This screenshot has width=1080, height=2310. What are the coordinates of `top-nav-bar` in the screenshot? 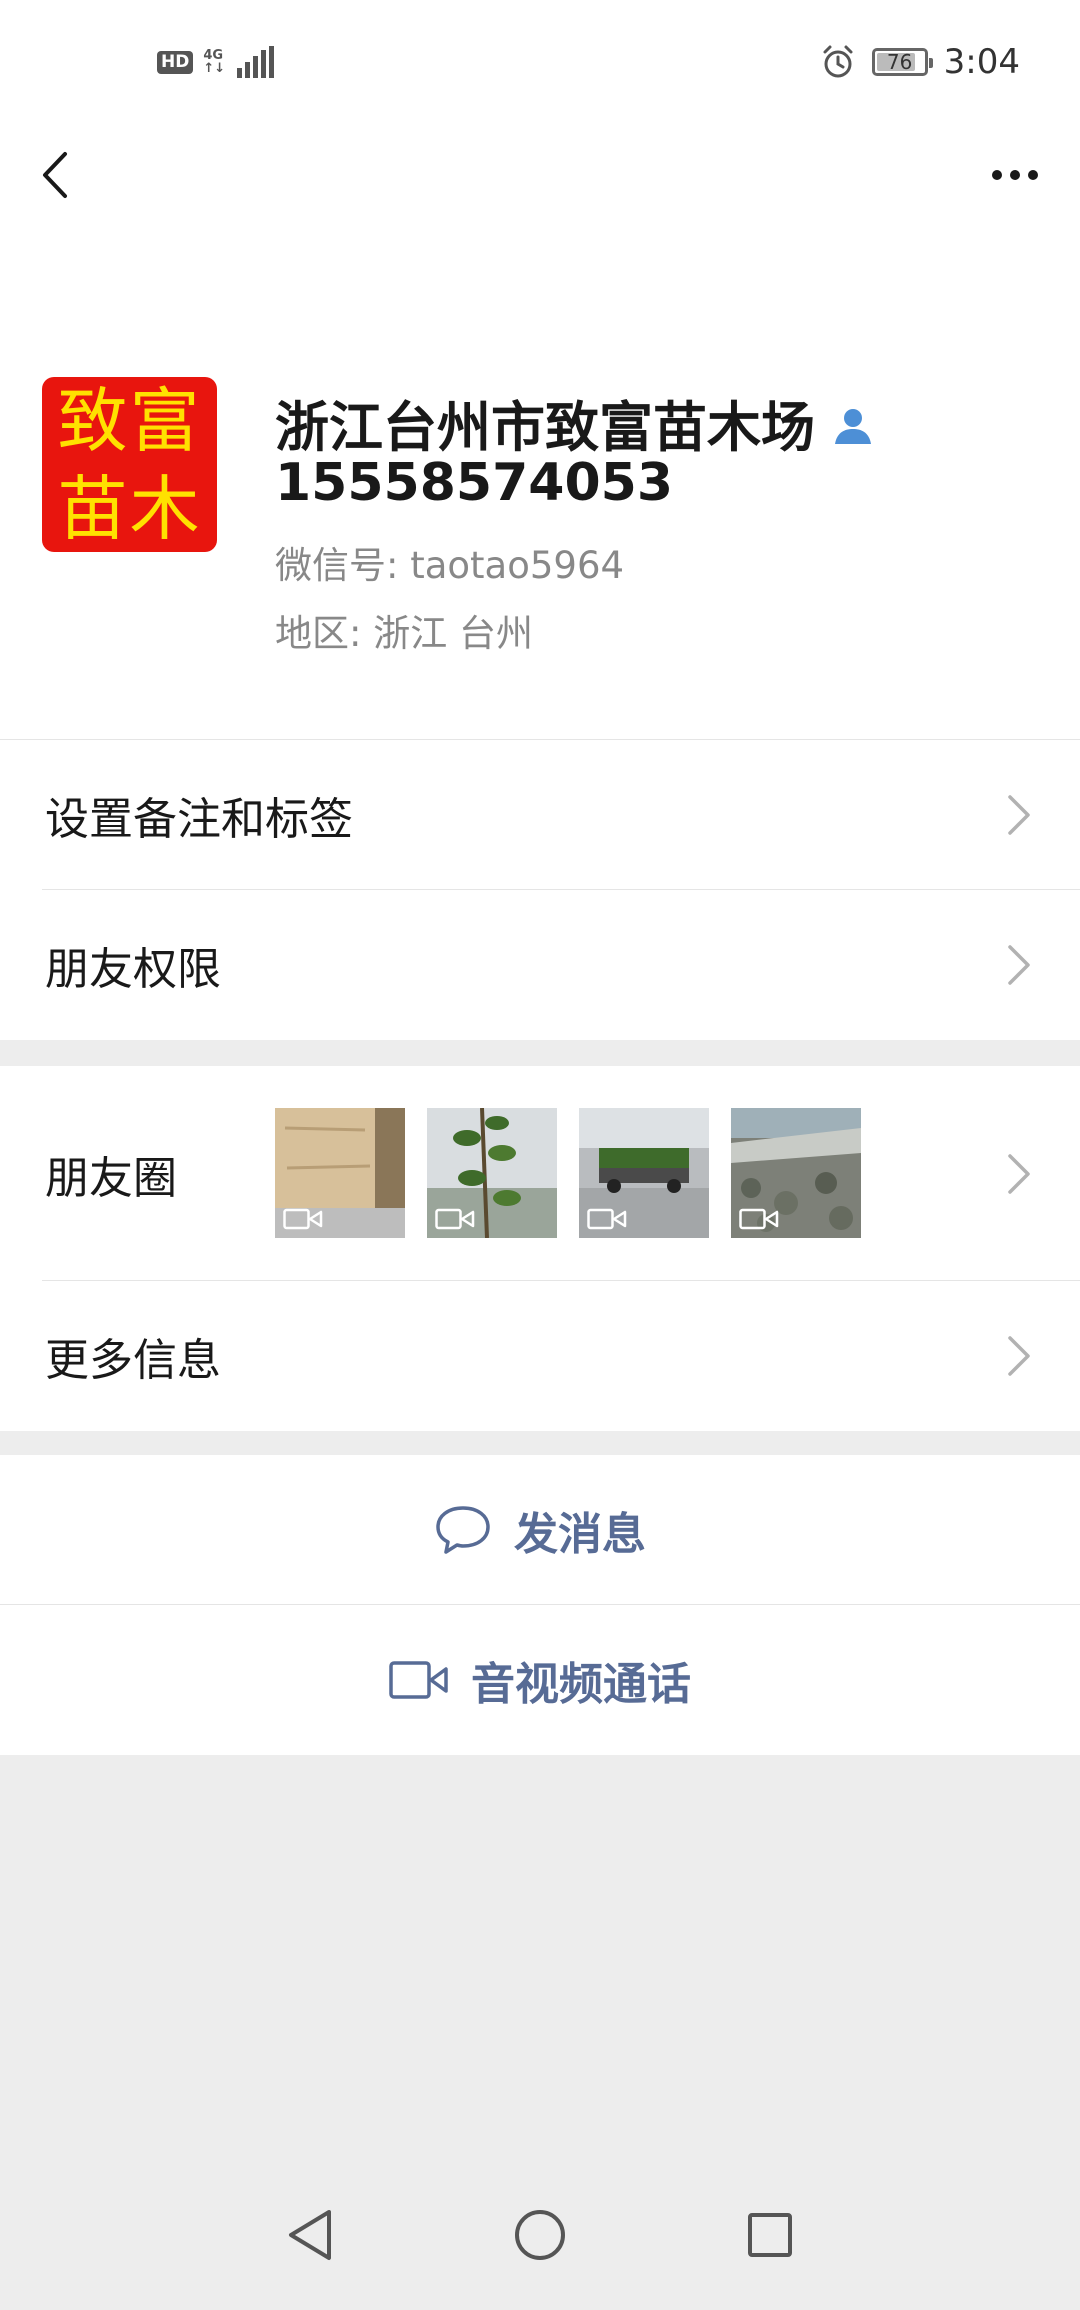 It's located at (540, 230).